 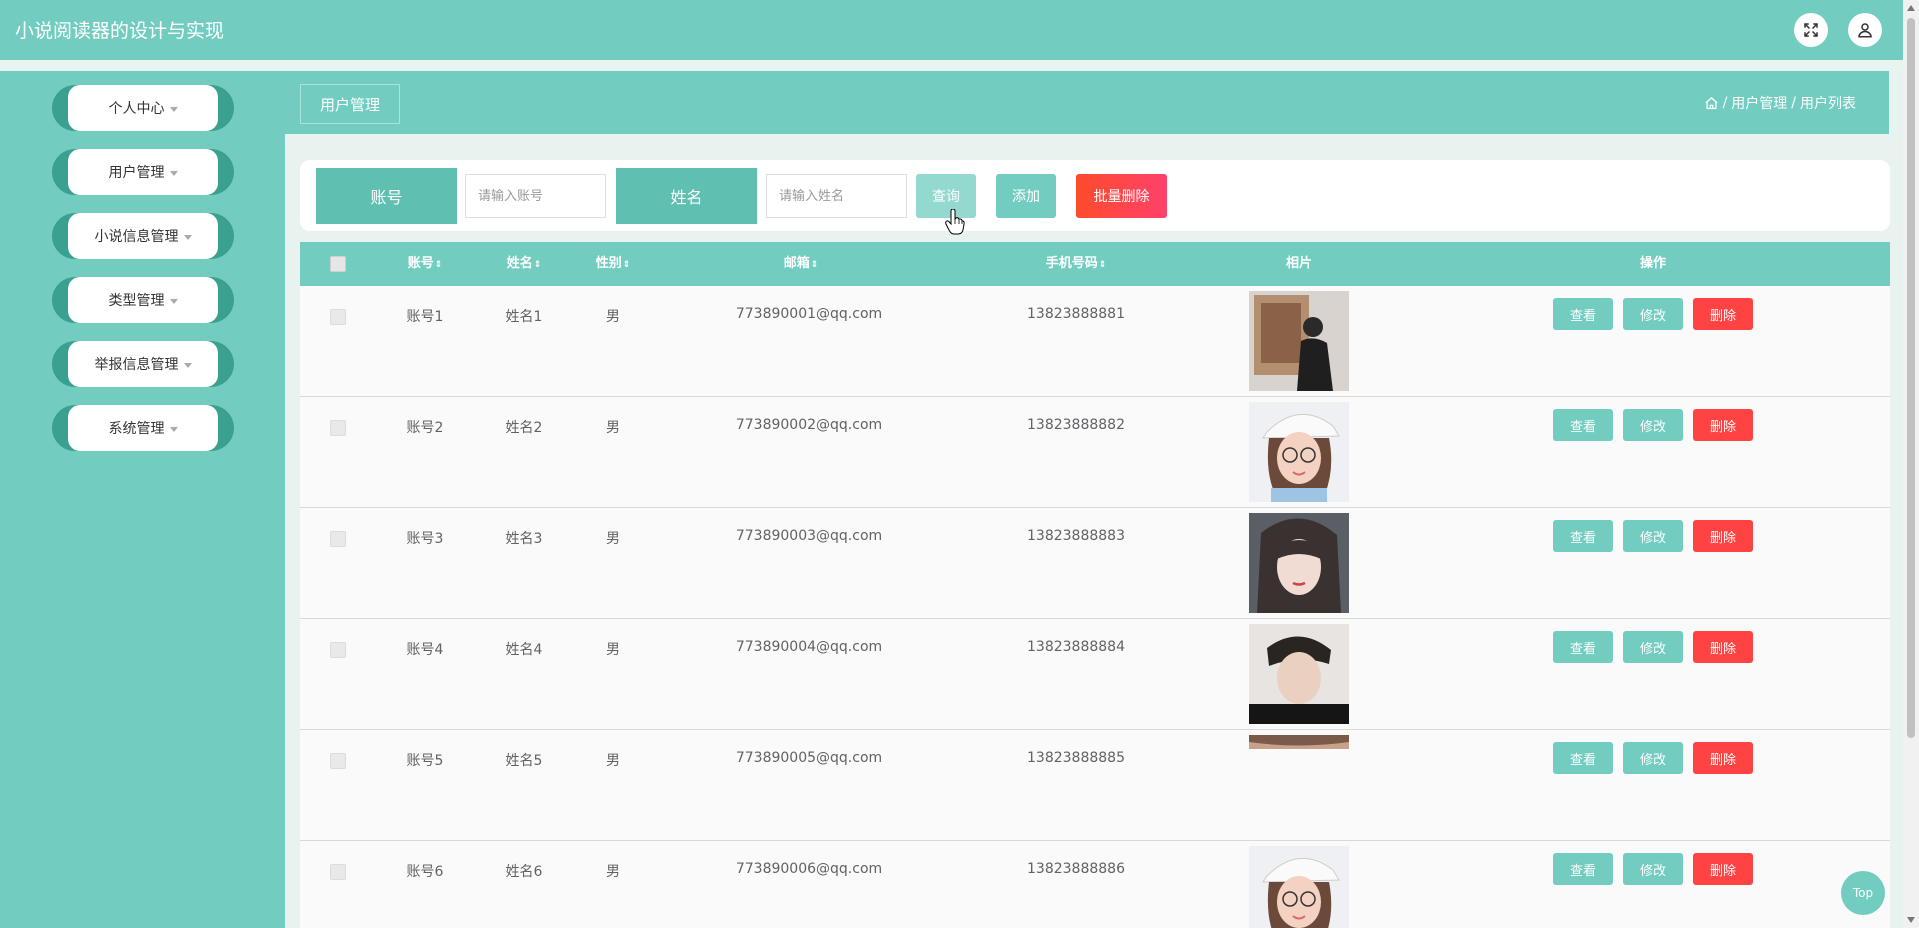 What do you see at coordinates (1076, 869) in the screenshot?
I see `cell-phone: 13823888886` at bounding box center [1076, 869].